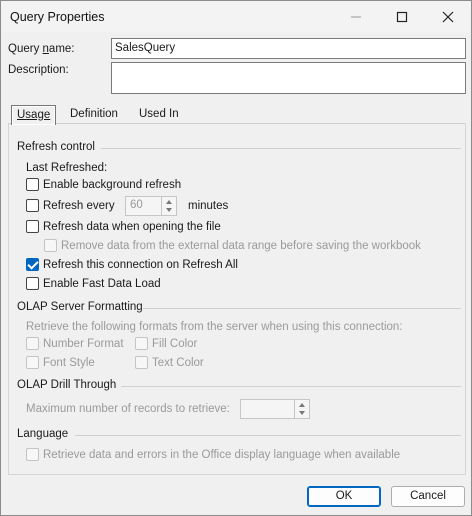  Describe the element at coordinates (56, 147) in the screenshot. I see `refresh-control-heading: Refresh control` at that location.